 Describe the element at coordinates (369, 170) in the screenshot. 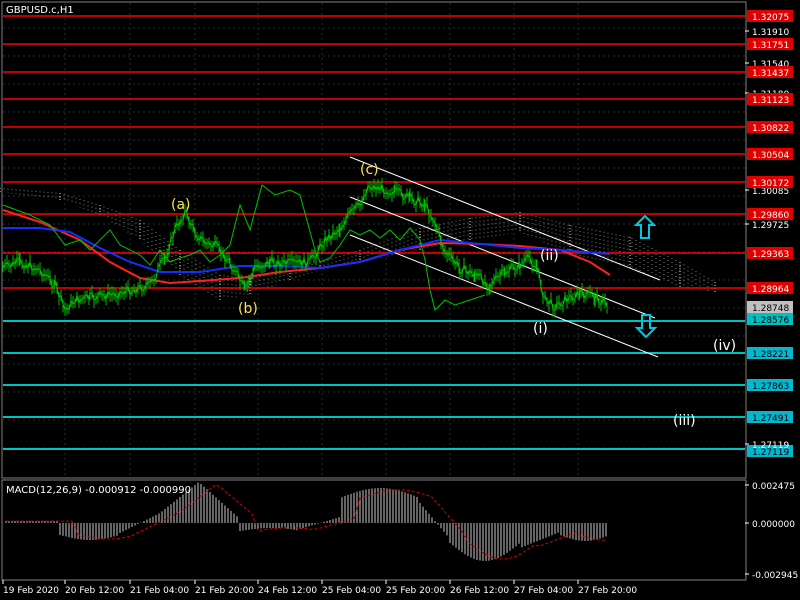

I see `wave-label-c: (c)` at that location.